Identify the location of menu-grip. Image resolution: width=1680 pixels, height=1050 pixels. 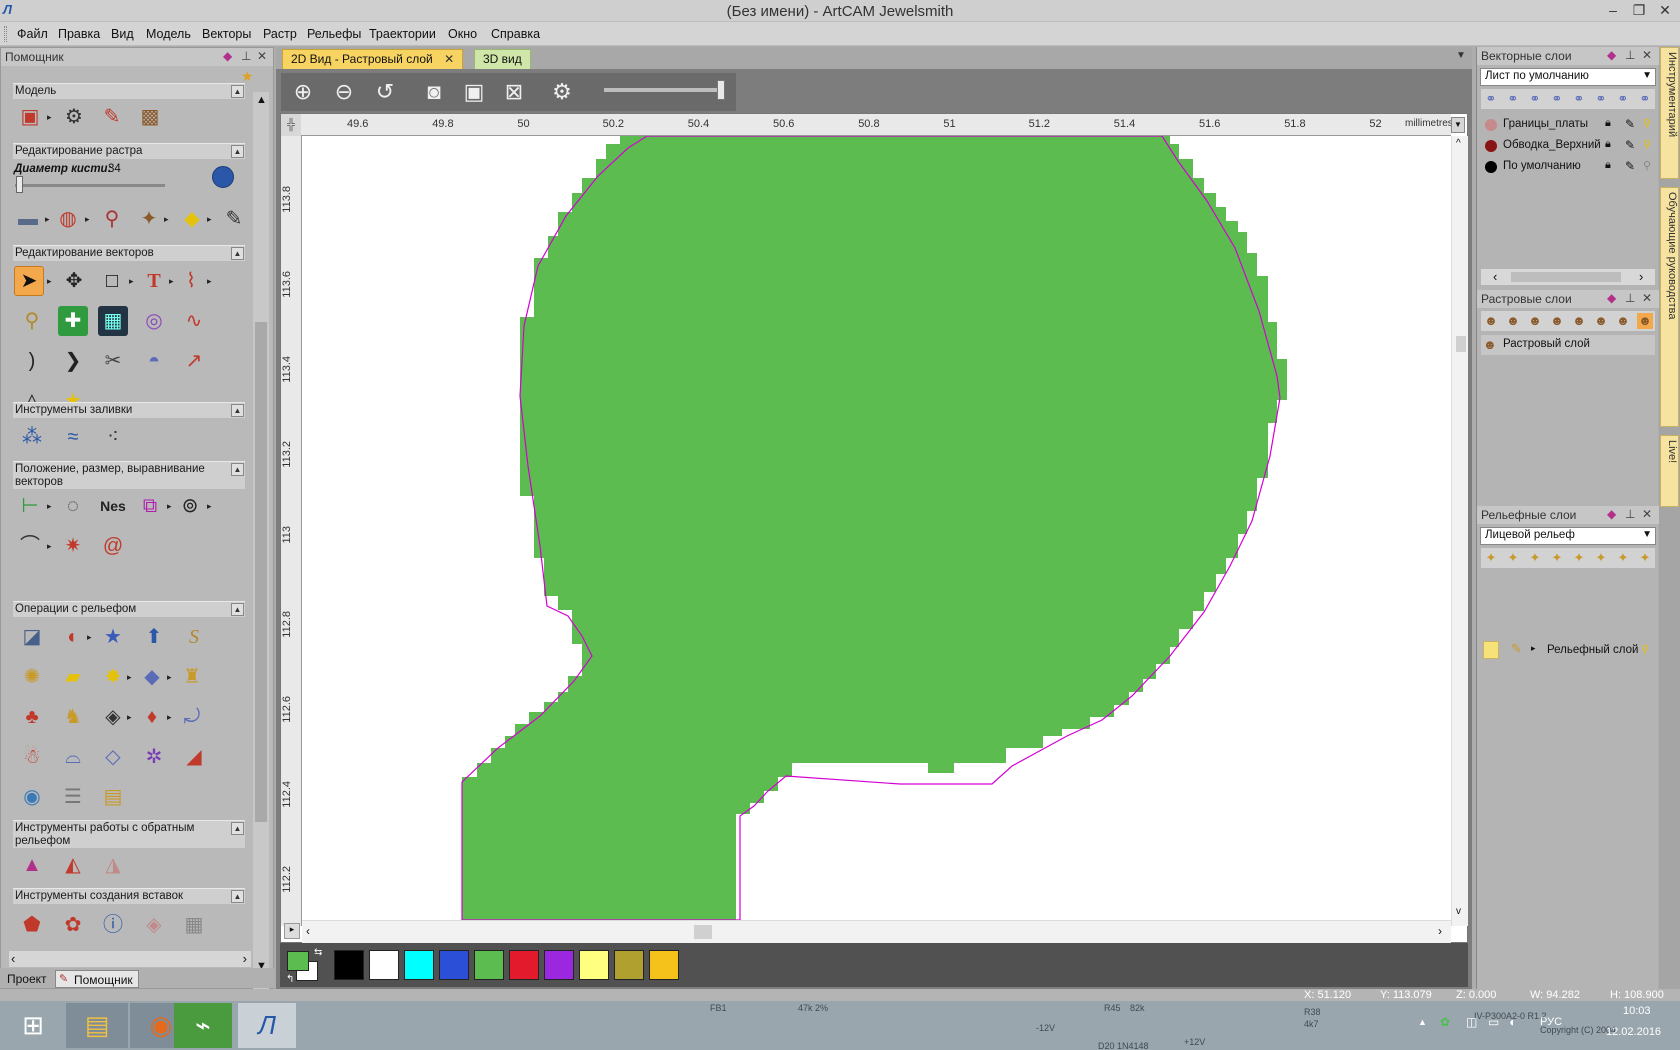
(5, 34).